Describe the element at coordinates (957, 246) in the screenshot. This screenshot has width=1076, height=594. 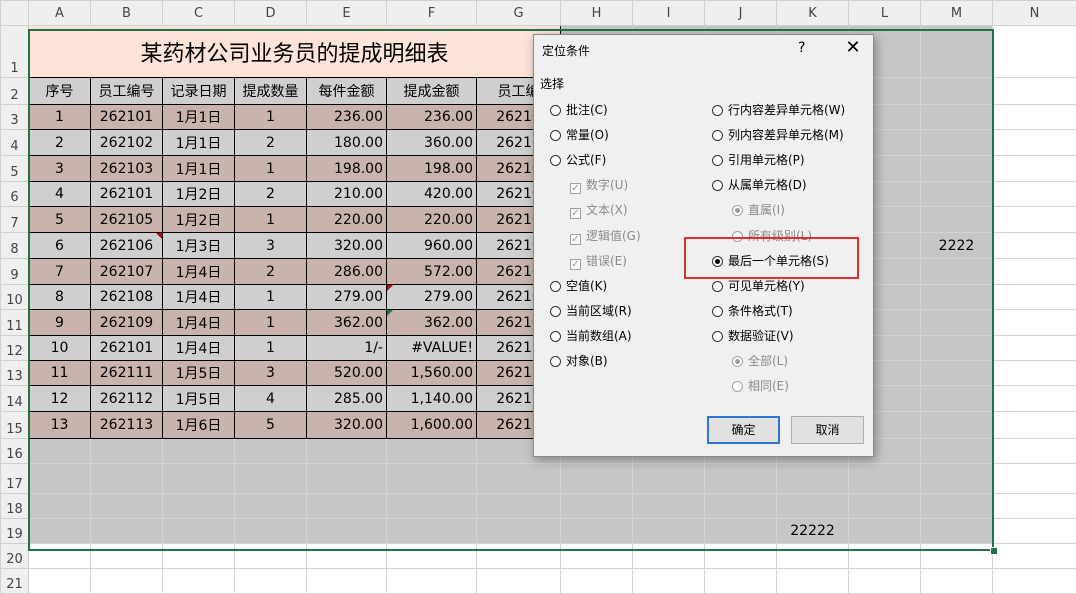
I see `cell-m8: 2222` at that location.